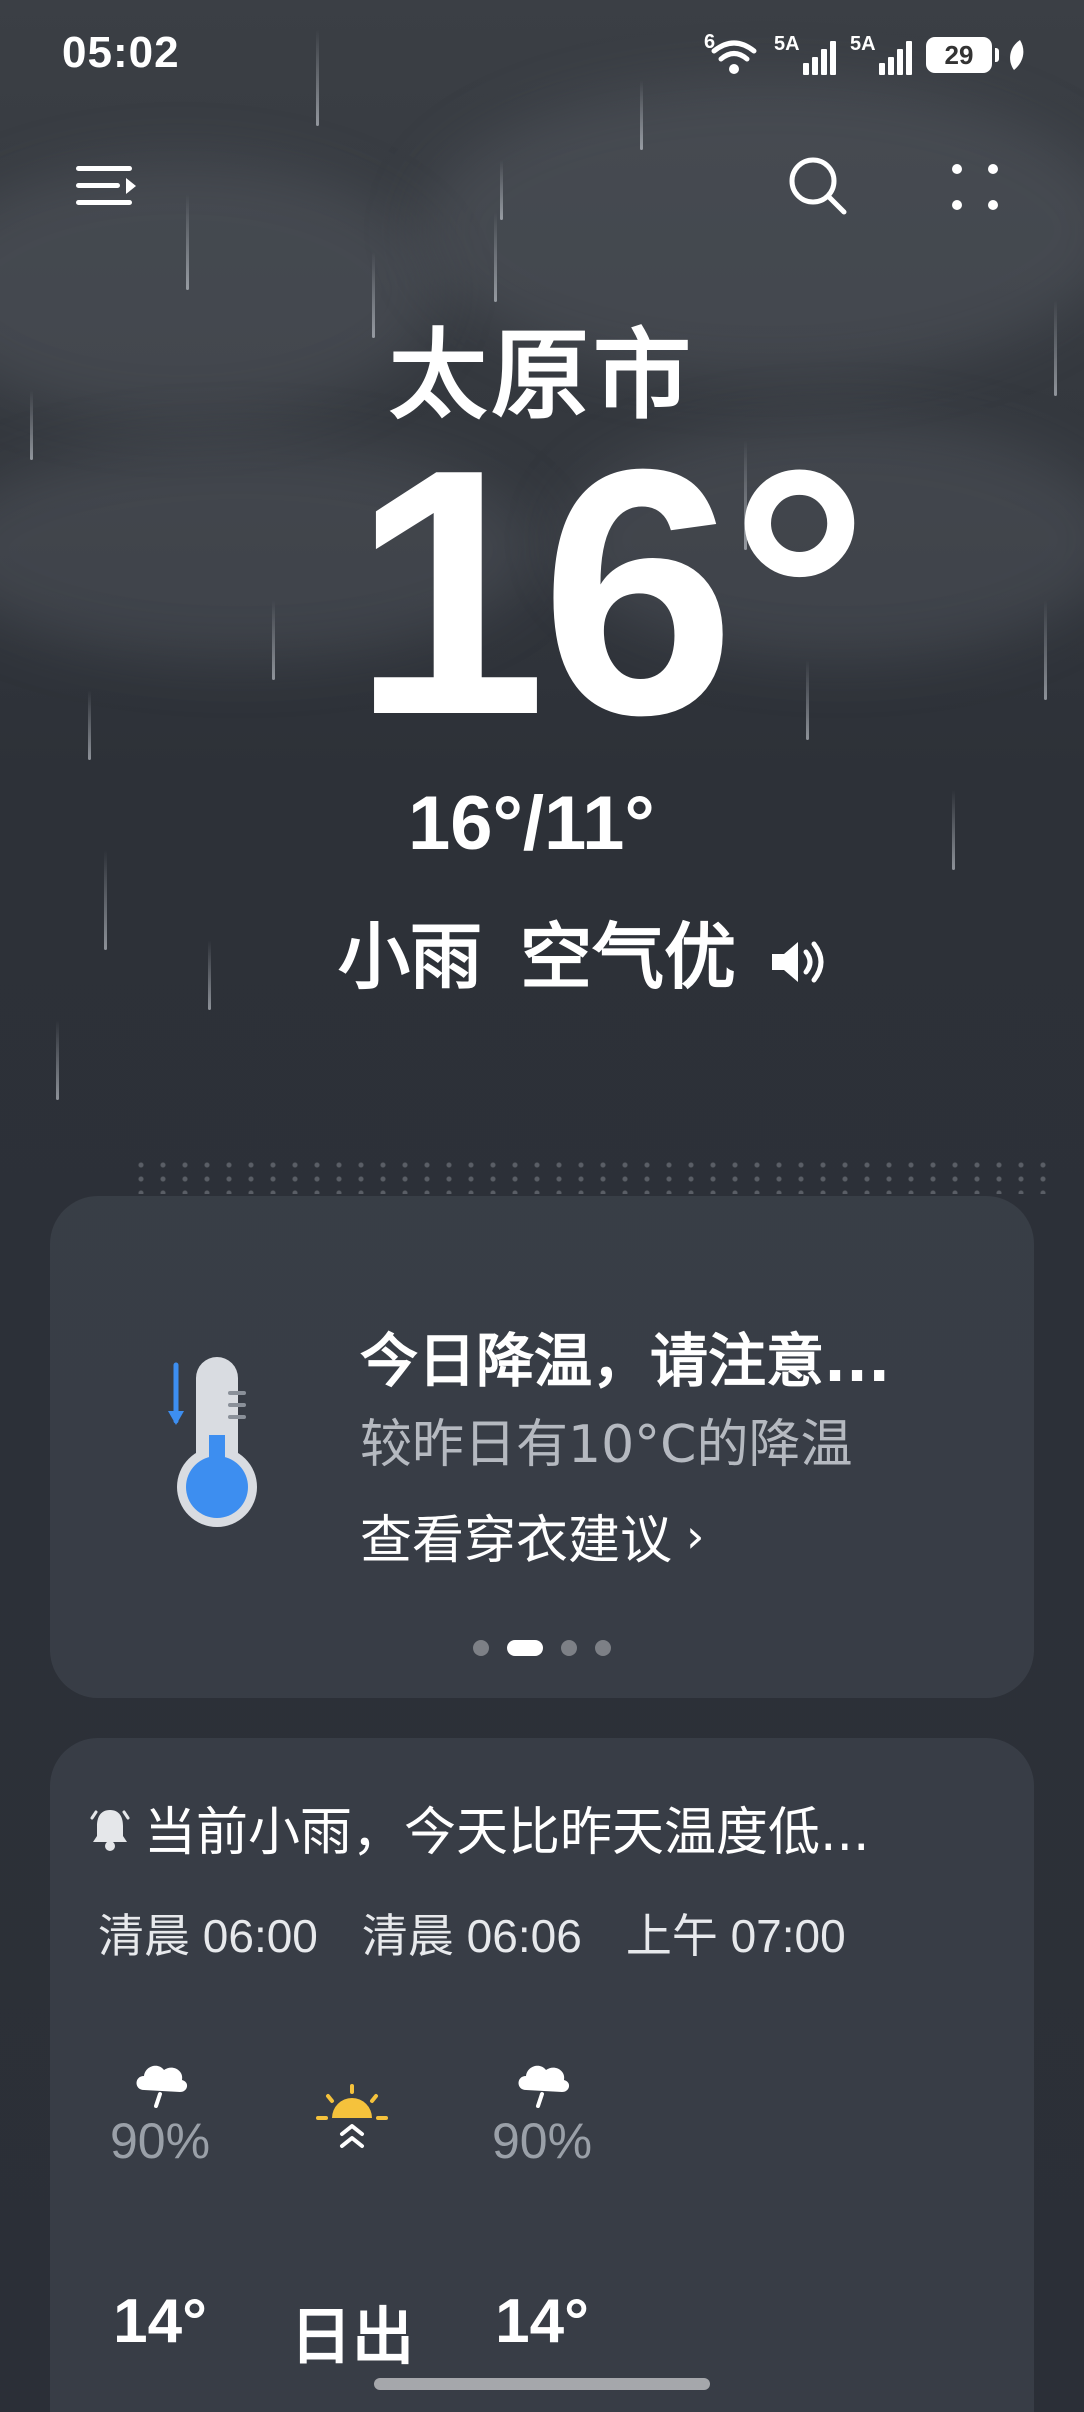 The height and width of the screenshot is (2412, 1084). Describe the element at coordinates (863, 44) in the screenshot. I see `sim2-network-label: 5A` at that location.